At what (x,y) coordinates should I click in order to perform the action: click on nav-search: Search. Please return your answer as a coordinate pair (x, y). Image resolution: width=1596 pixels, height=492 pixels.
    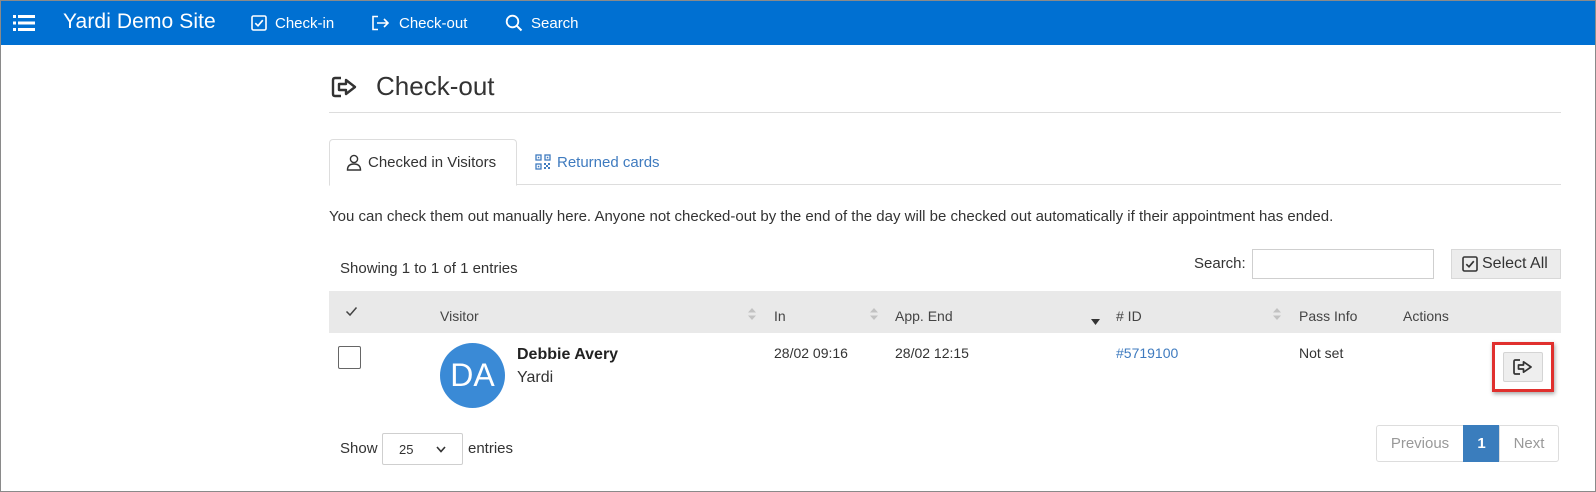
    Looking at the image, I should click on (542, 23).